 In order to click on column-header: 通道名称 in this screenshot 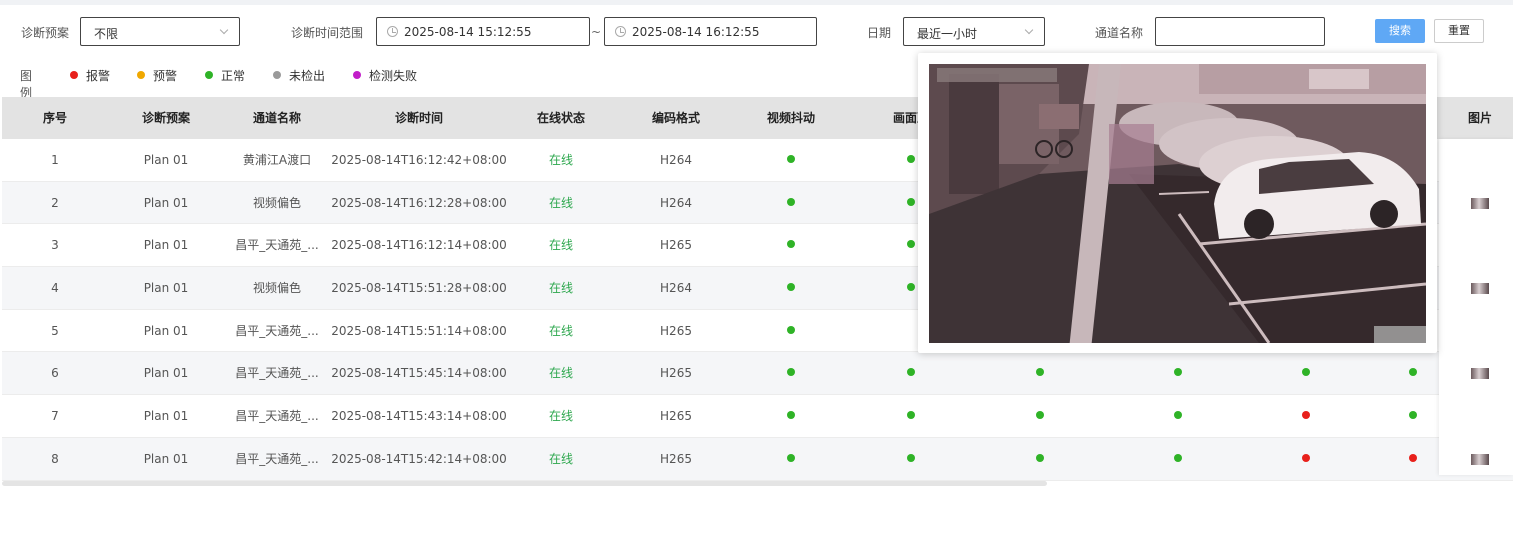, I will do `click(276, 118)`.